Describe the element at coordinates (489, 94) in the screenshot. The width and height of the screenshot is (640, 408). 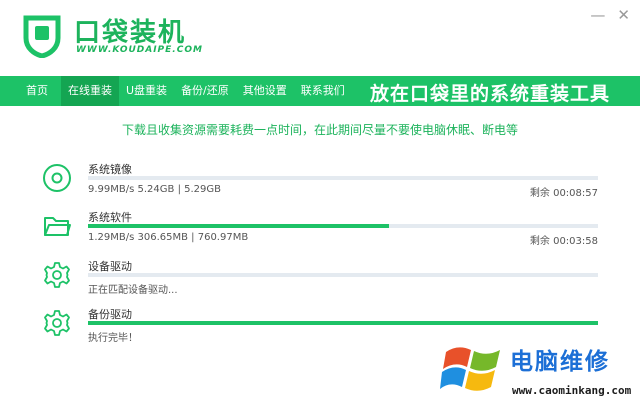
I see `nav-slogan: 放在口袋里的系统重装工具` at that location.